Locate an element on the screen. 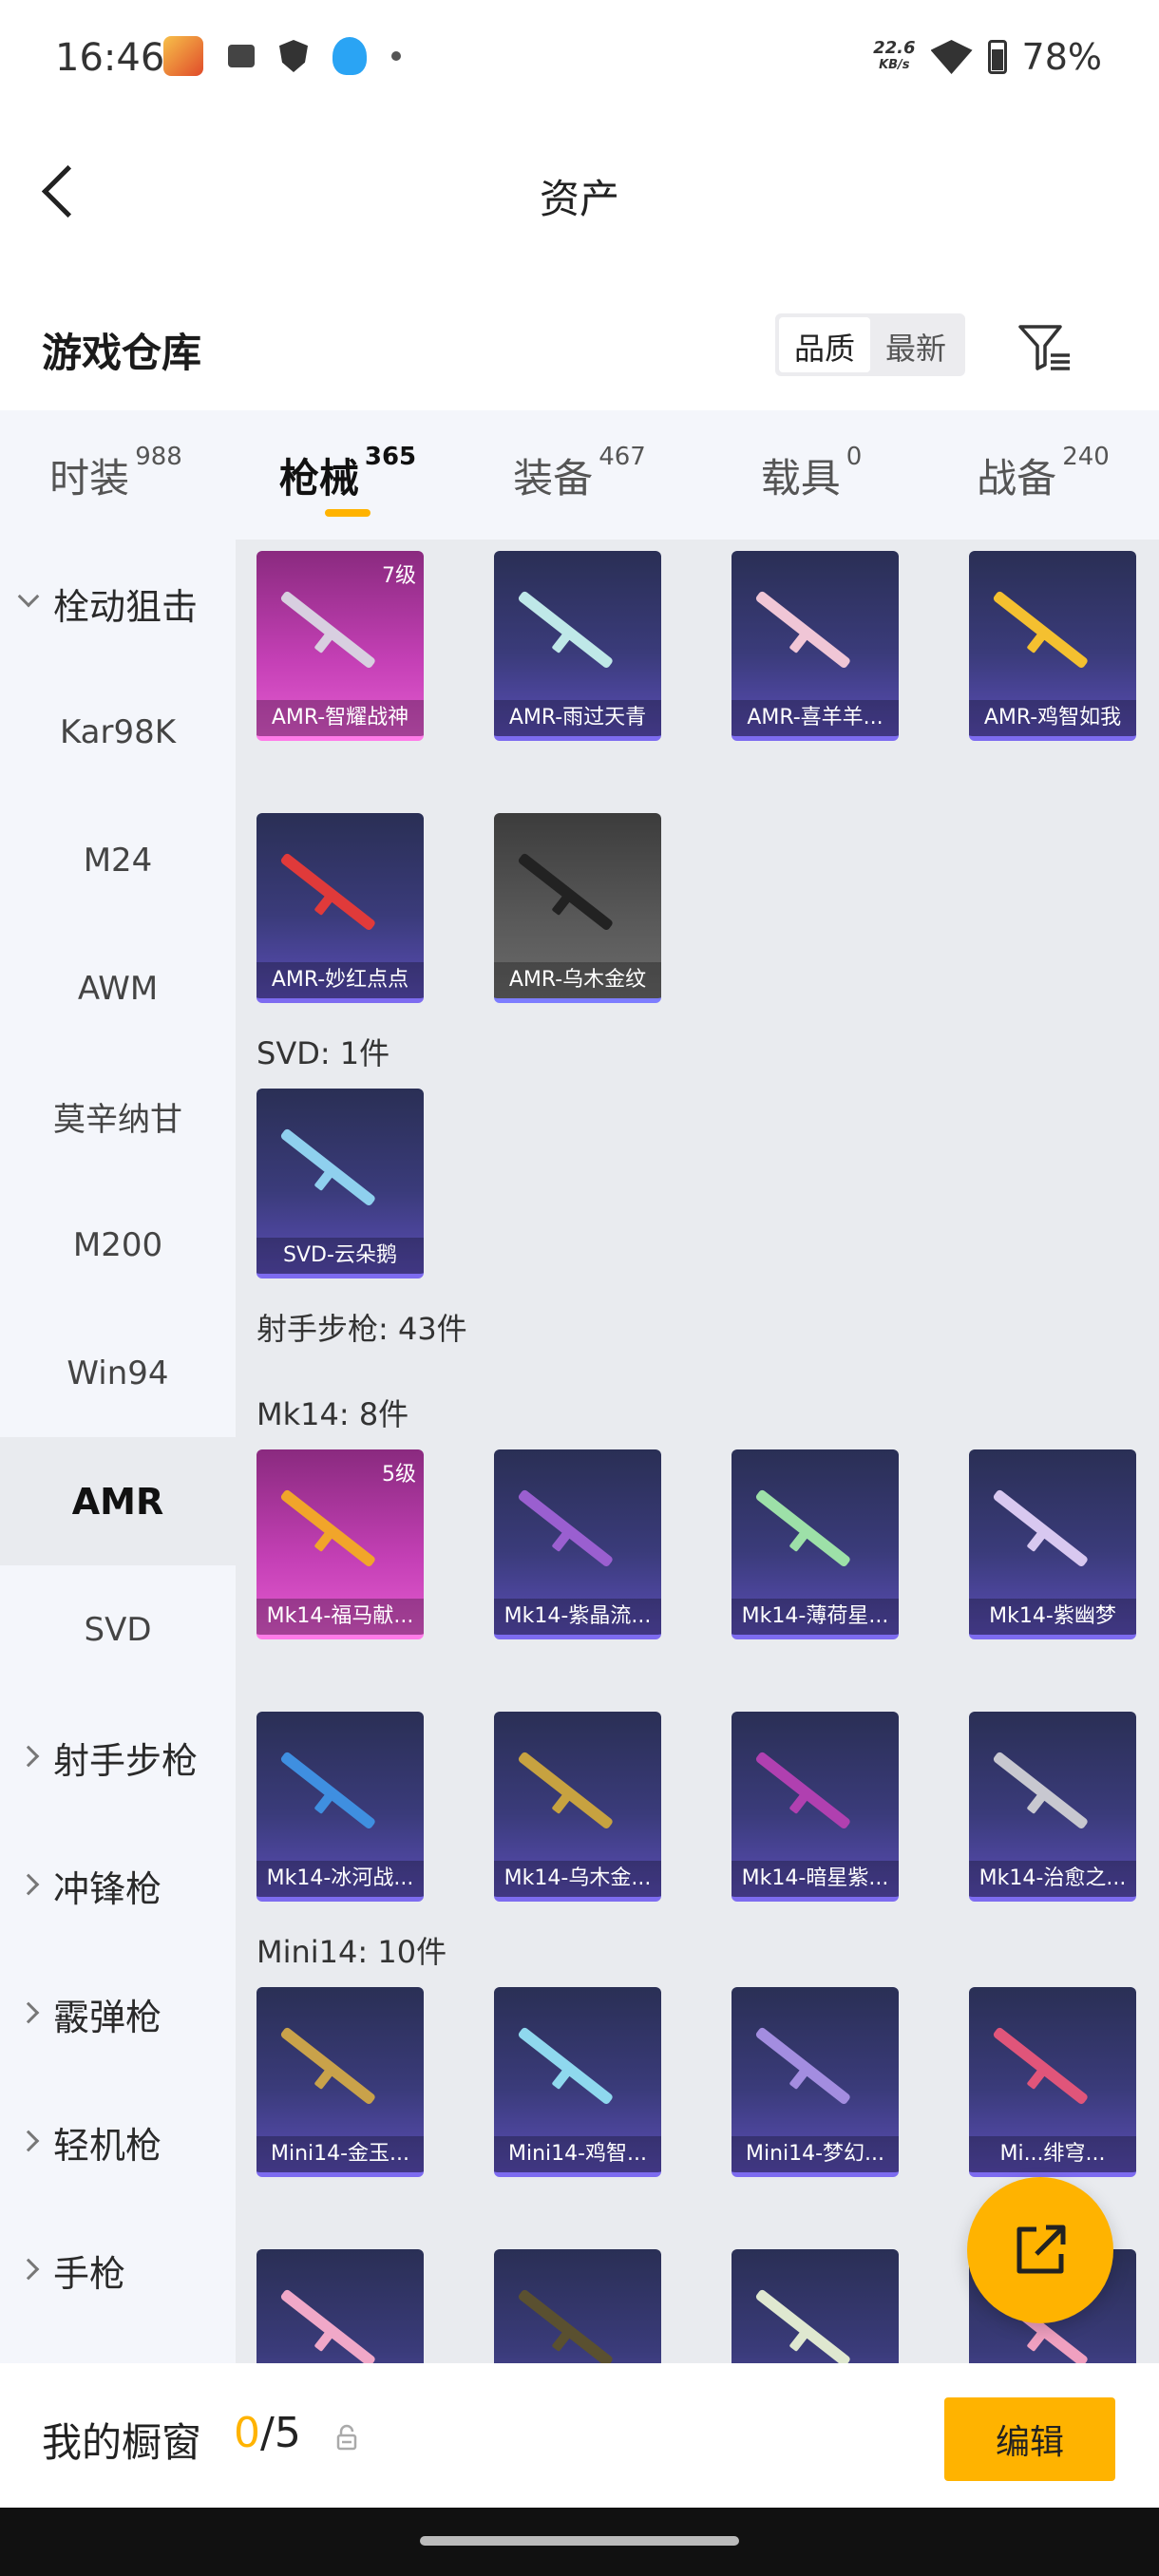  sidebar-item-awm: AWM is located at coordinates (118, 988).